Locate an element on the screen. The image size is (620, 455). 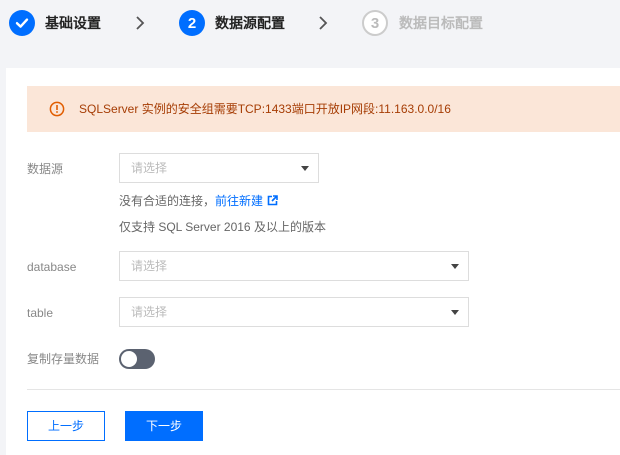
datasource-hint: 没有合适的连接，前往新建 is located at coordinates (198, 201).